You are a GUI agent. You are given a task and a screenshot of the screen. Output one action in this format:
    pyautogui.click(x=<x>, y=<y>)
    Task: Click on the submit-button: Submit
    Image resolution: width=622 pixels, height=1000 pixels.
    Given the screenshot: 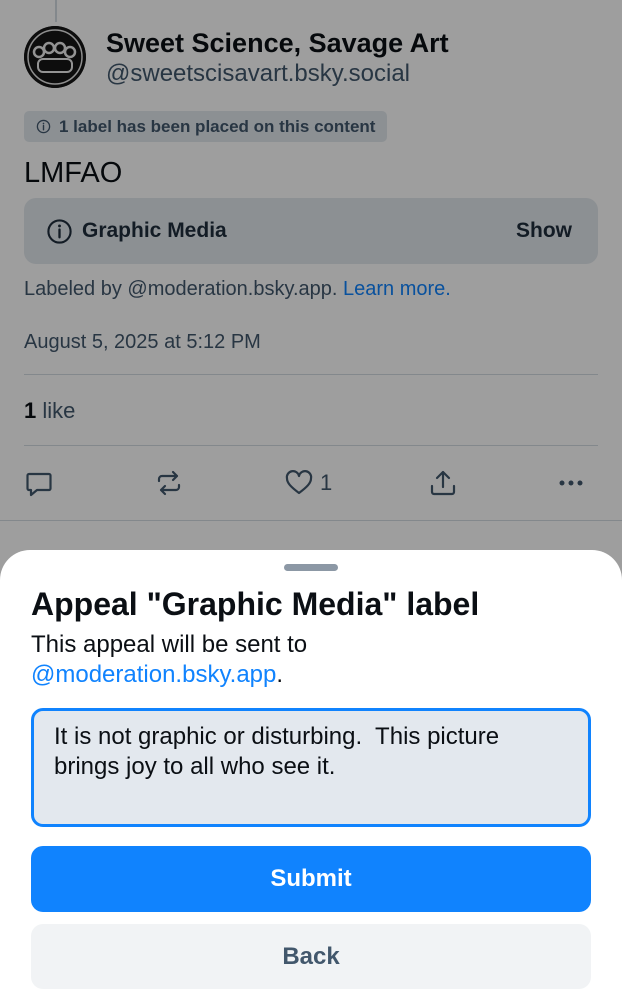 What is the action you would take?
    pyautogui.click(x=311, y=879)
    